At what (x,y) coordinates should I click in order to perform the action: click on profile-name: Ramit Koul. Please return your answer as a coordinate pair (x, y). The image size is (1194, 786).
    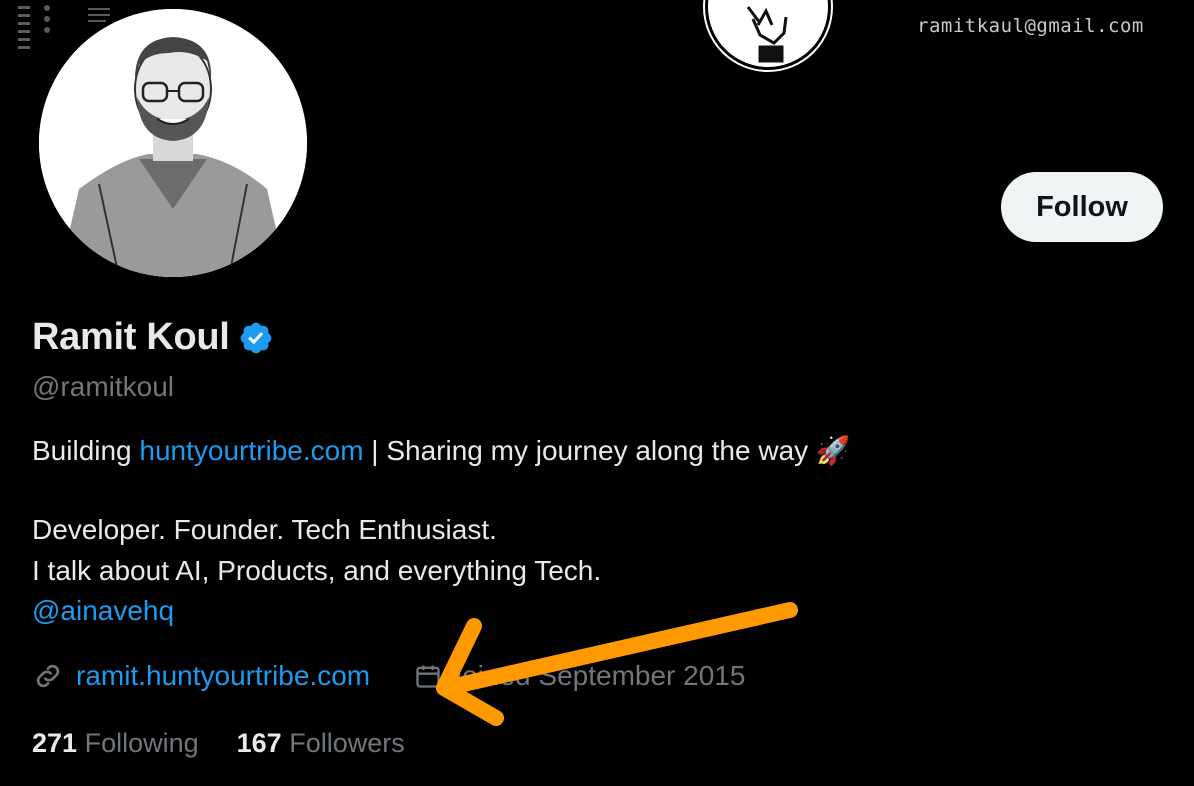
    Looking at the image, I should click on (131, 337).